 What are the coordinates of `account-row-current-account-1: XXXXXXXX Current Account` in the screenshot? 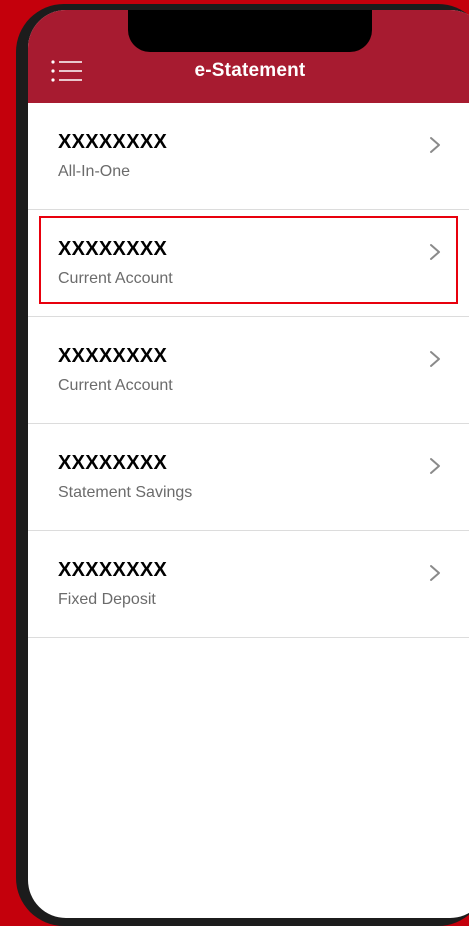 It's located at (248, 263).